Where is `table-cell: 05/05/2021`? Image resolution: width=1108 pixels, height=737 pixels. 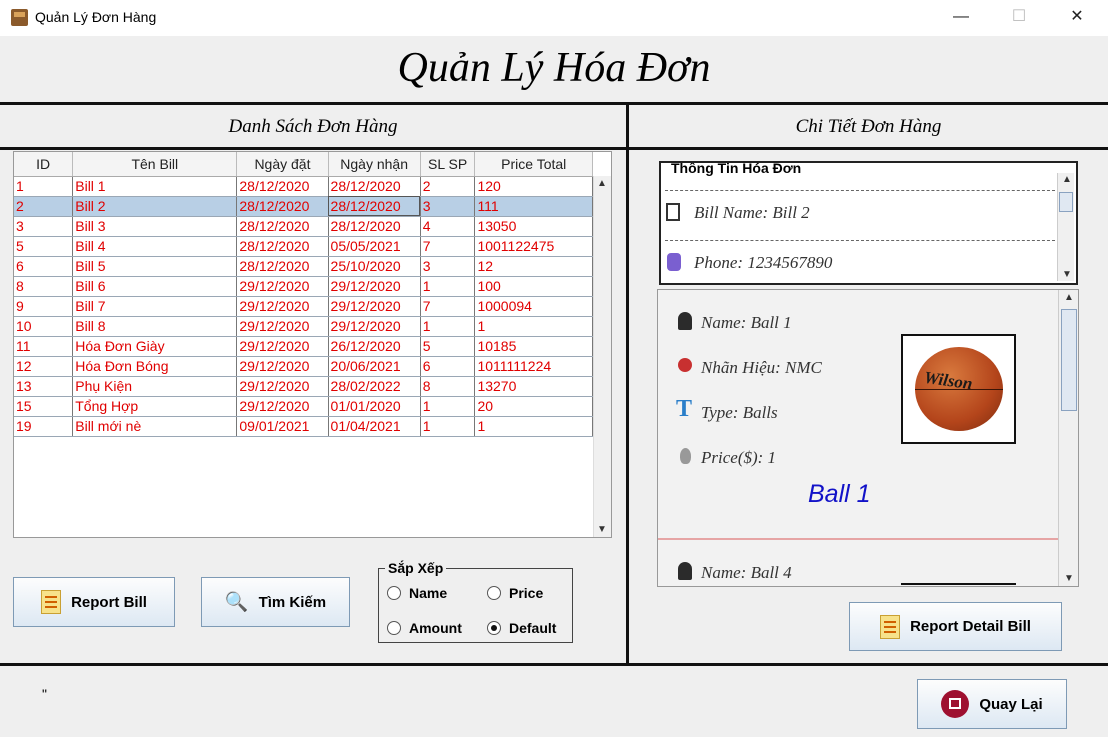
table-cell: 05/05/2021 is located at coordinates (374, 246).